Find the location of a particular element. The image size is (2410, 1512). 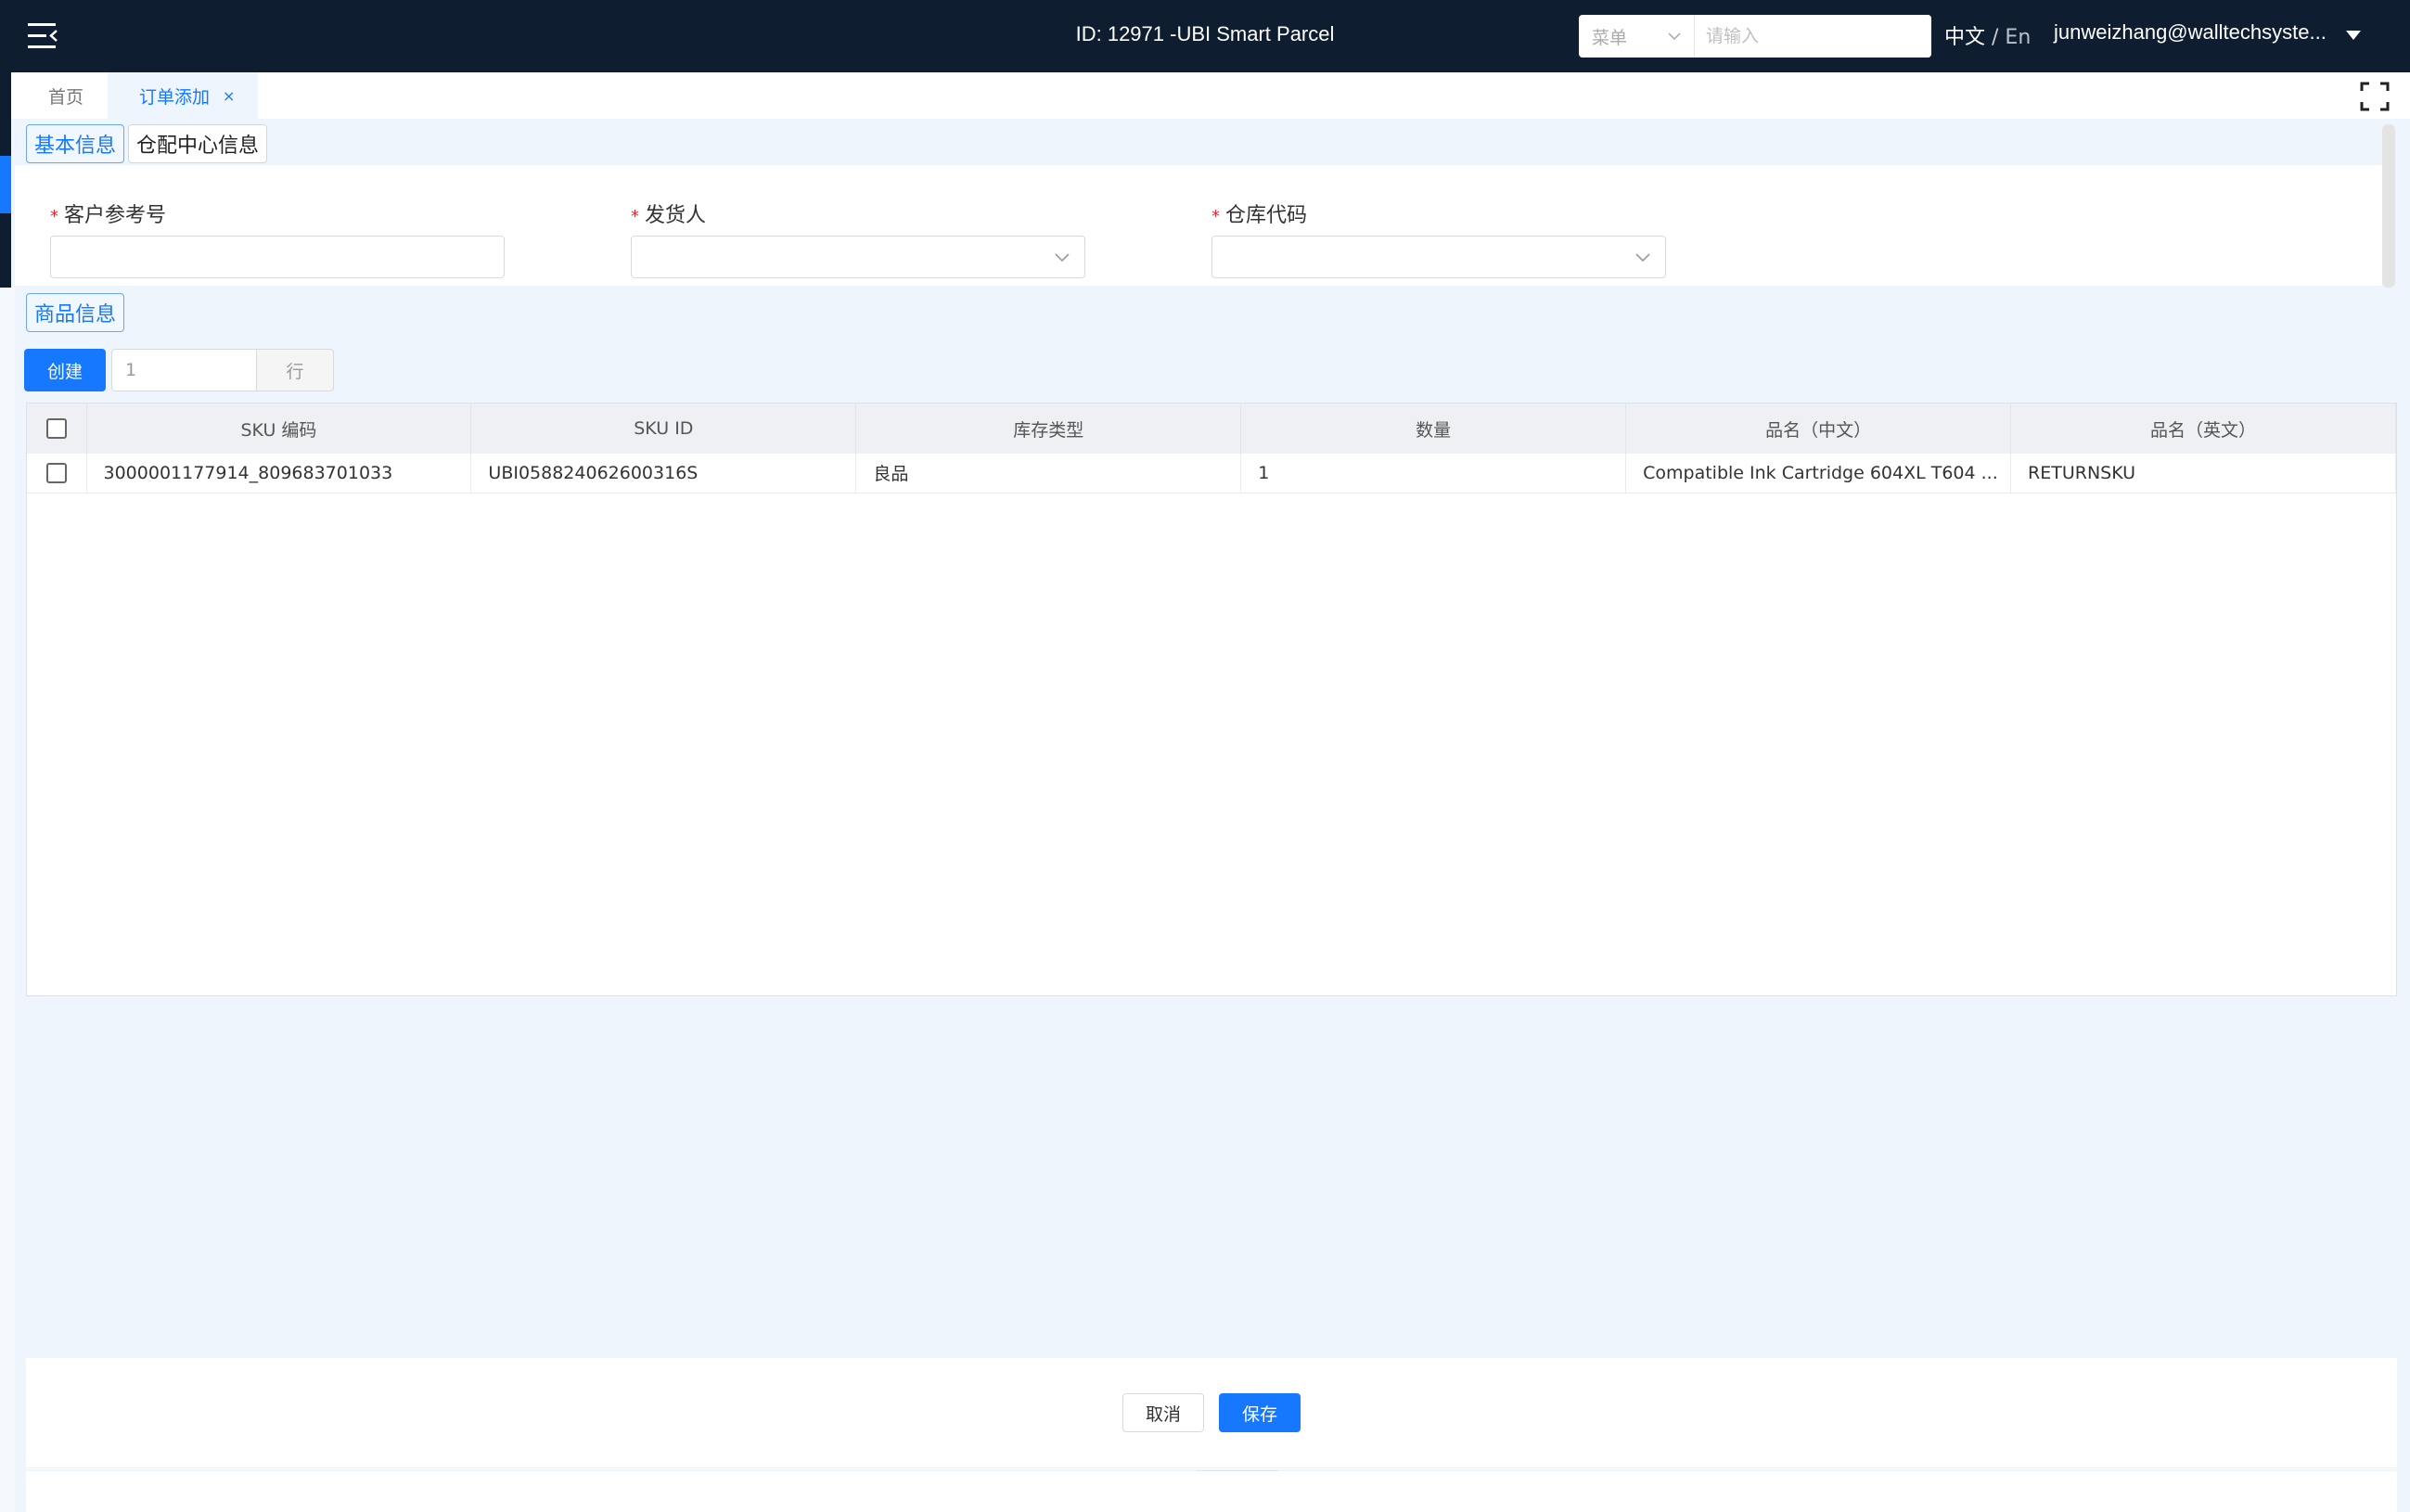

select-all-cell is located at coordinates (57, 429).